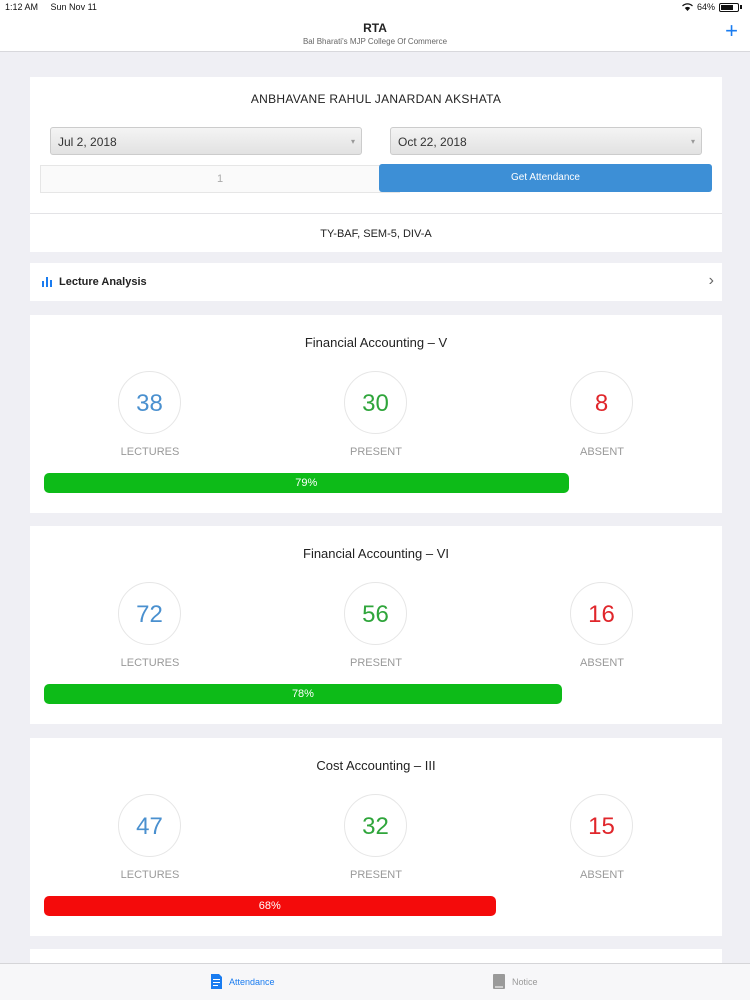  What do you see at coordinates (73, 7) in the screenshot?
I see `status-date: Sun Nov 11` at bounding box center [73, 7].